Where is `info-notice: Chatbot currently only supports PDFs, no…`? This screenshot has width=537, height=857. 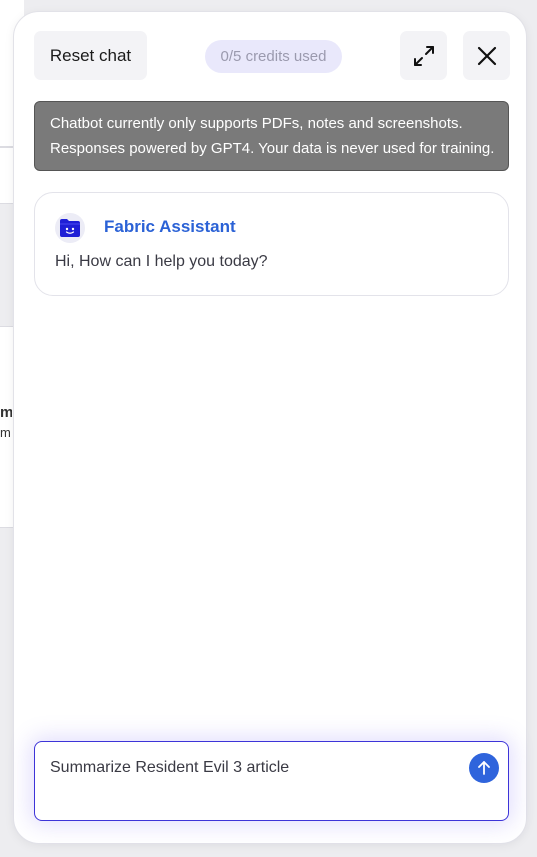
info-notice: Chatbot currently only supports PDFs, no… is located at coordinates (271, 136).